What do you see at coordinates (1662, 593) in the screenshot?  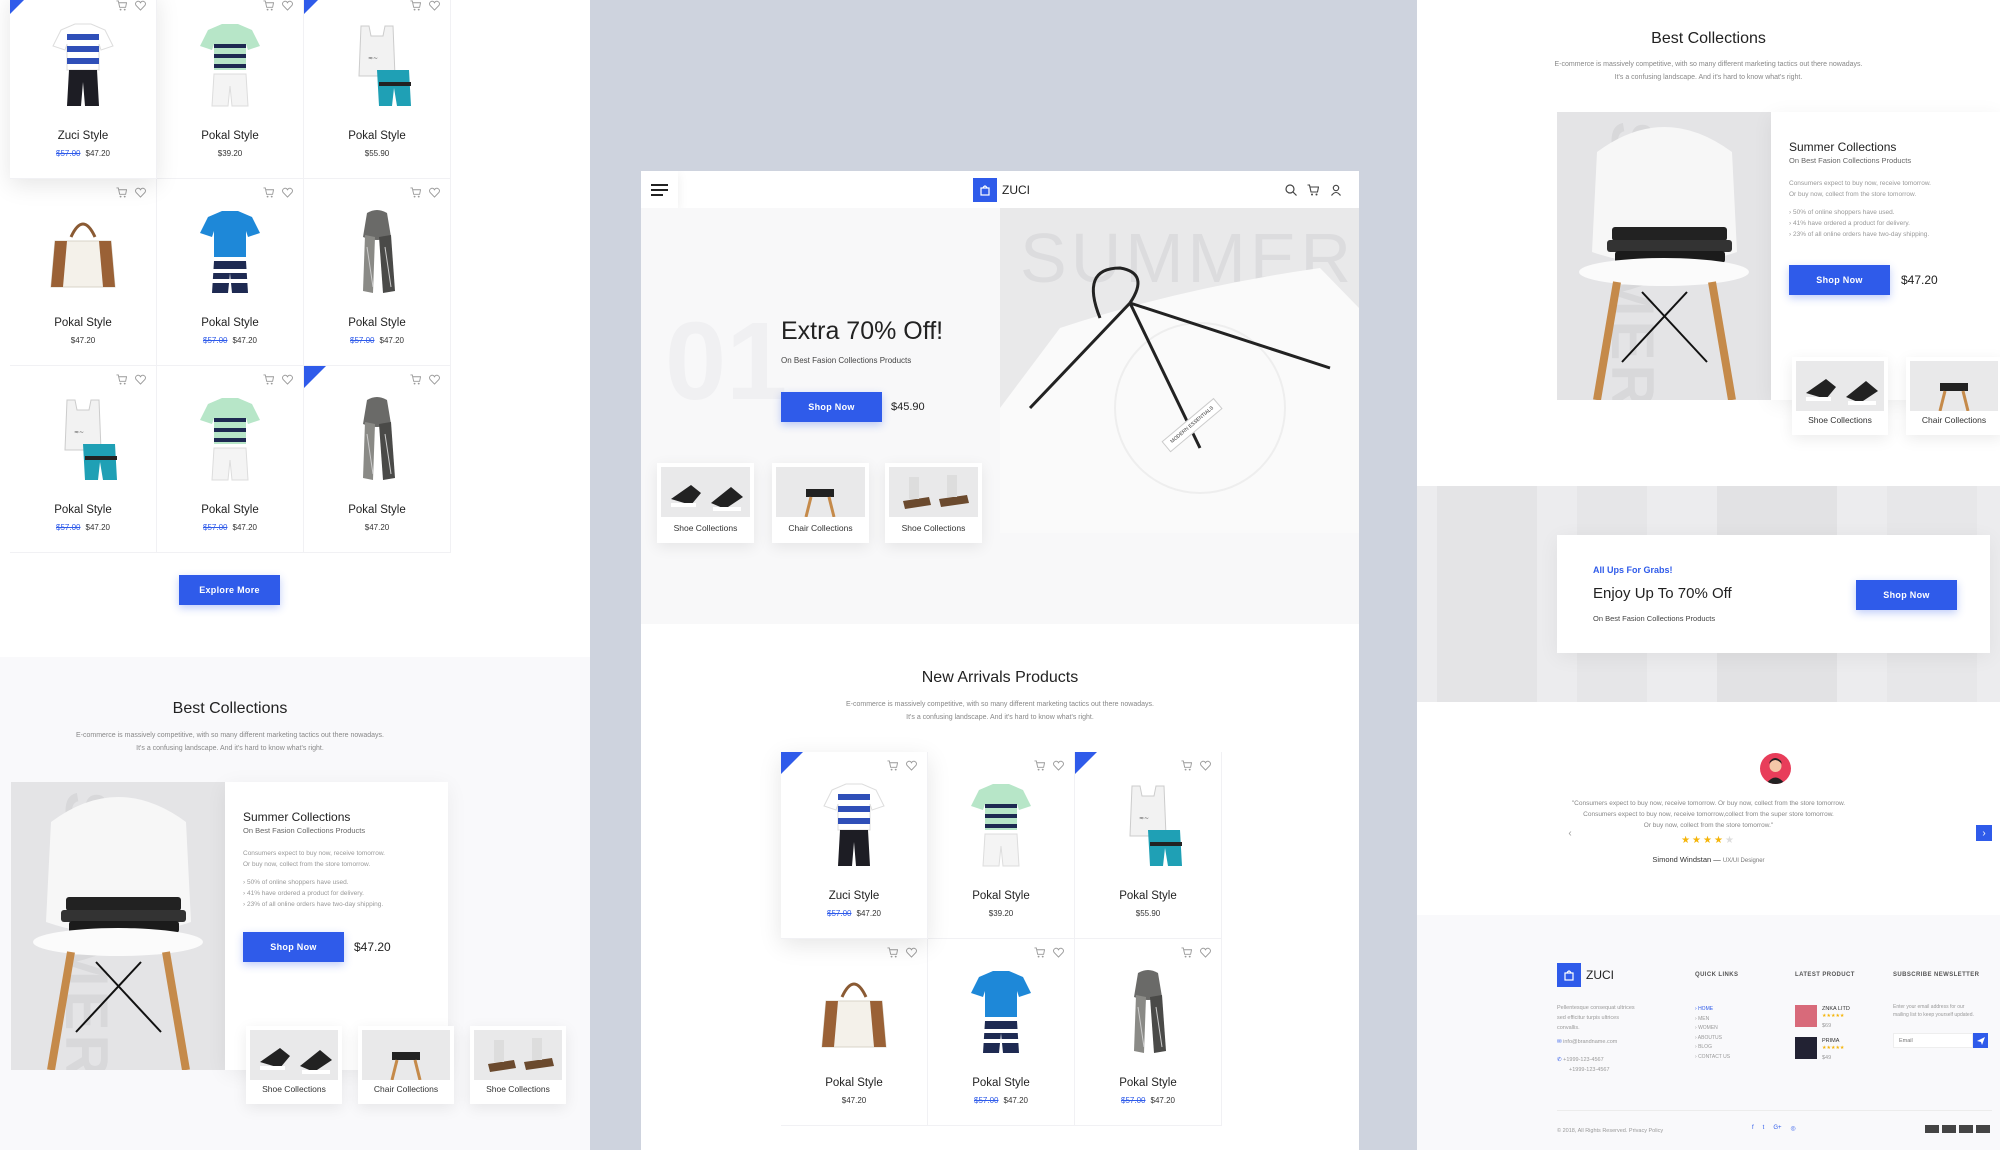 I see `promo-title: Enjoy Up To 70% Off` at bounding box center [1662, 593].